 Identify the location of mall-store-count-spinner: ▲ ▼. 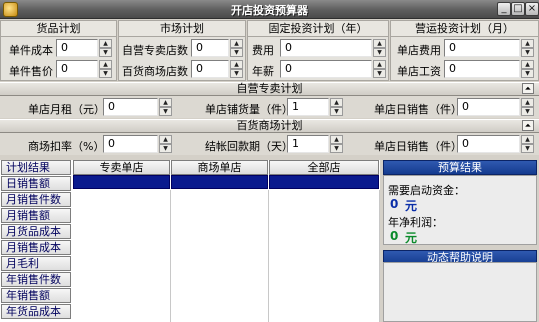
(236, 69).